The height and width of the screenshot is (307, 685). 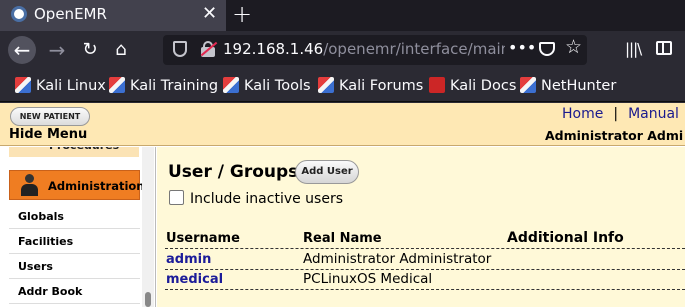 What do you see at coordinates (74, 291) in the screenshot?
I see `menu-item-addr-book: Addr Book` at bounding box center [74, 291].